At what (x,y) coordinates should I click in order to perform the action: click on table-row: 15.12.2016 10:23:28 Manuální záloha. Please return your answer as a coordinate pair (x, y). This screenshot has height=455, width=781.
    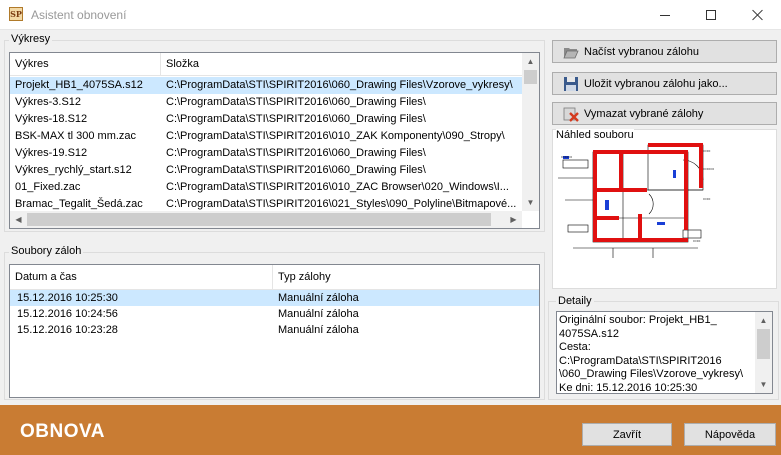
    Looking at the image, I should click on (274, 330).